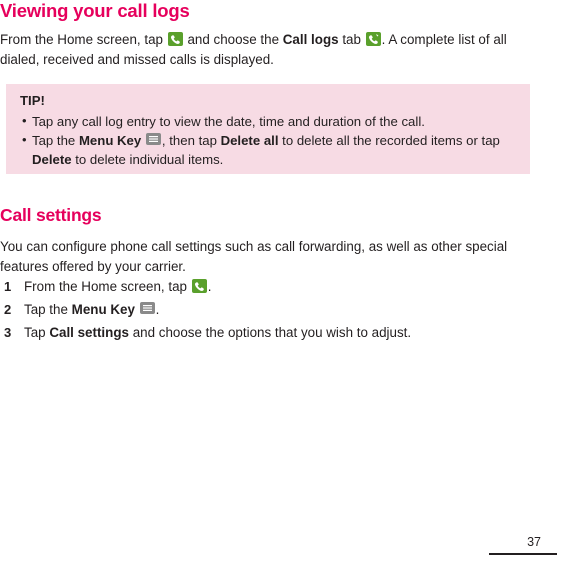 This screenshot has width=565, height=567. Describe the element at coordinates (105, 286) in the screenshot. I see `step-text-1: From the Home screen, tap` at that location.